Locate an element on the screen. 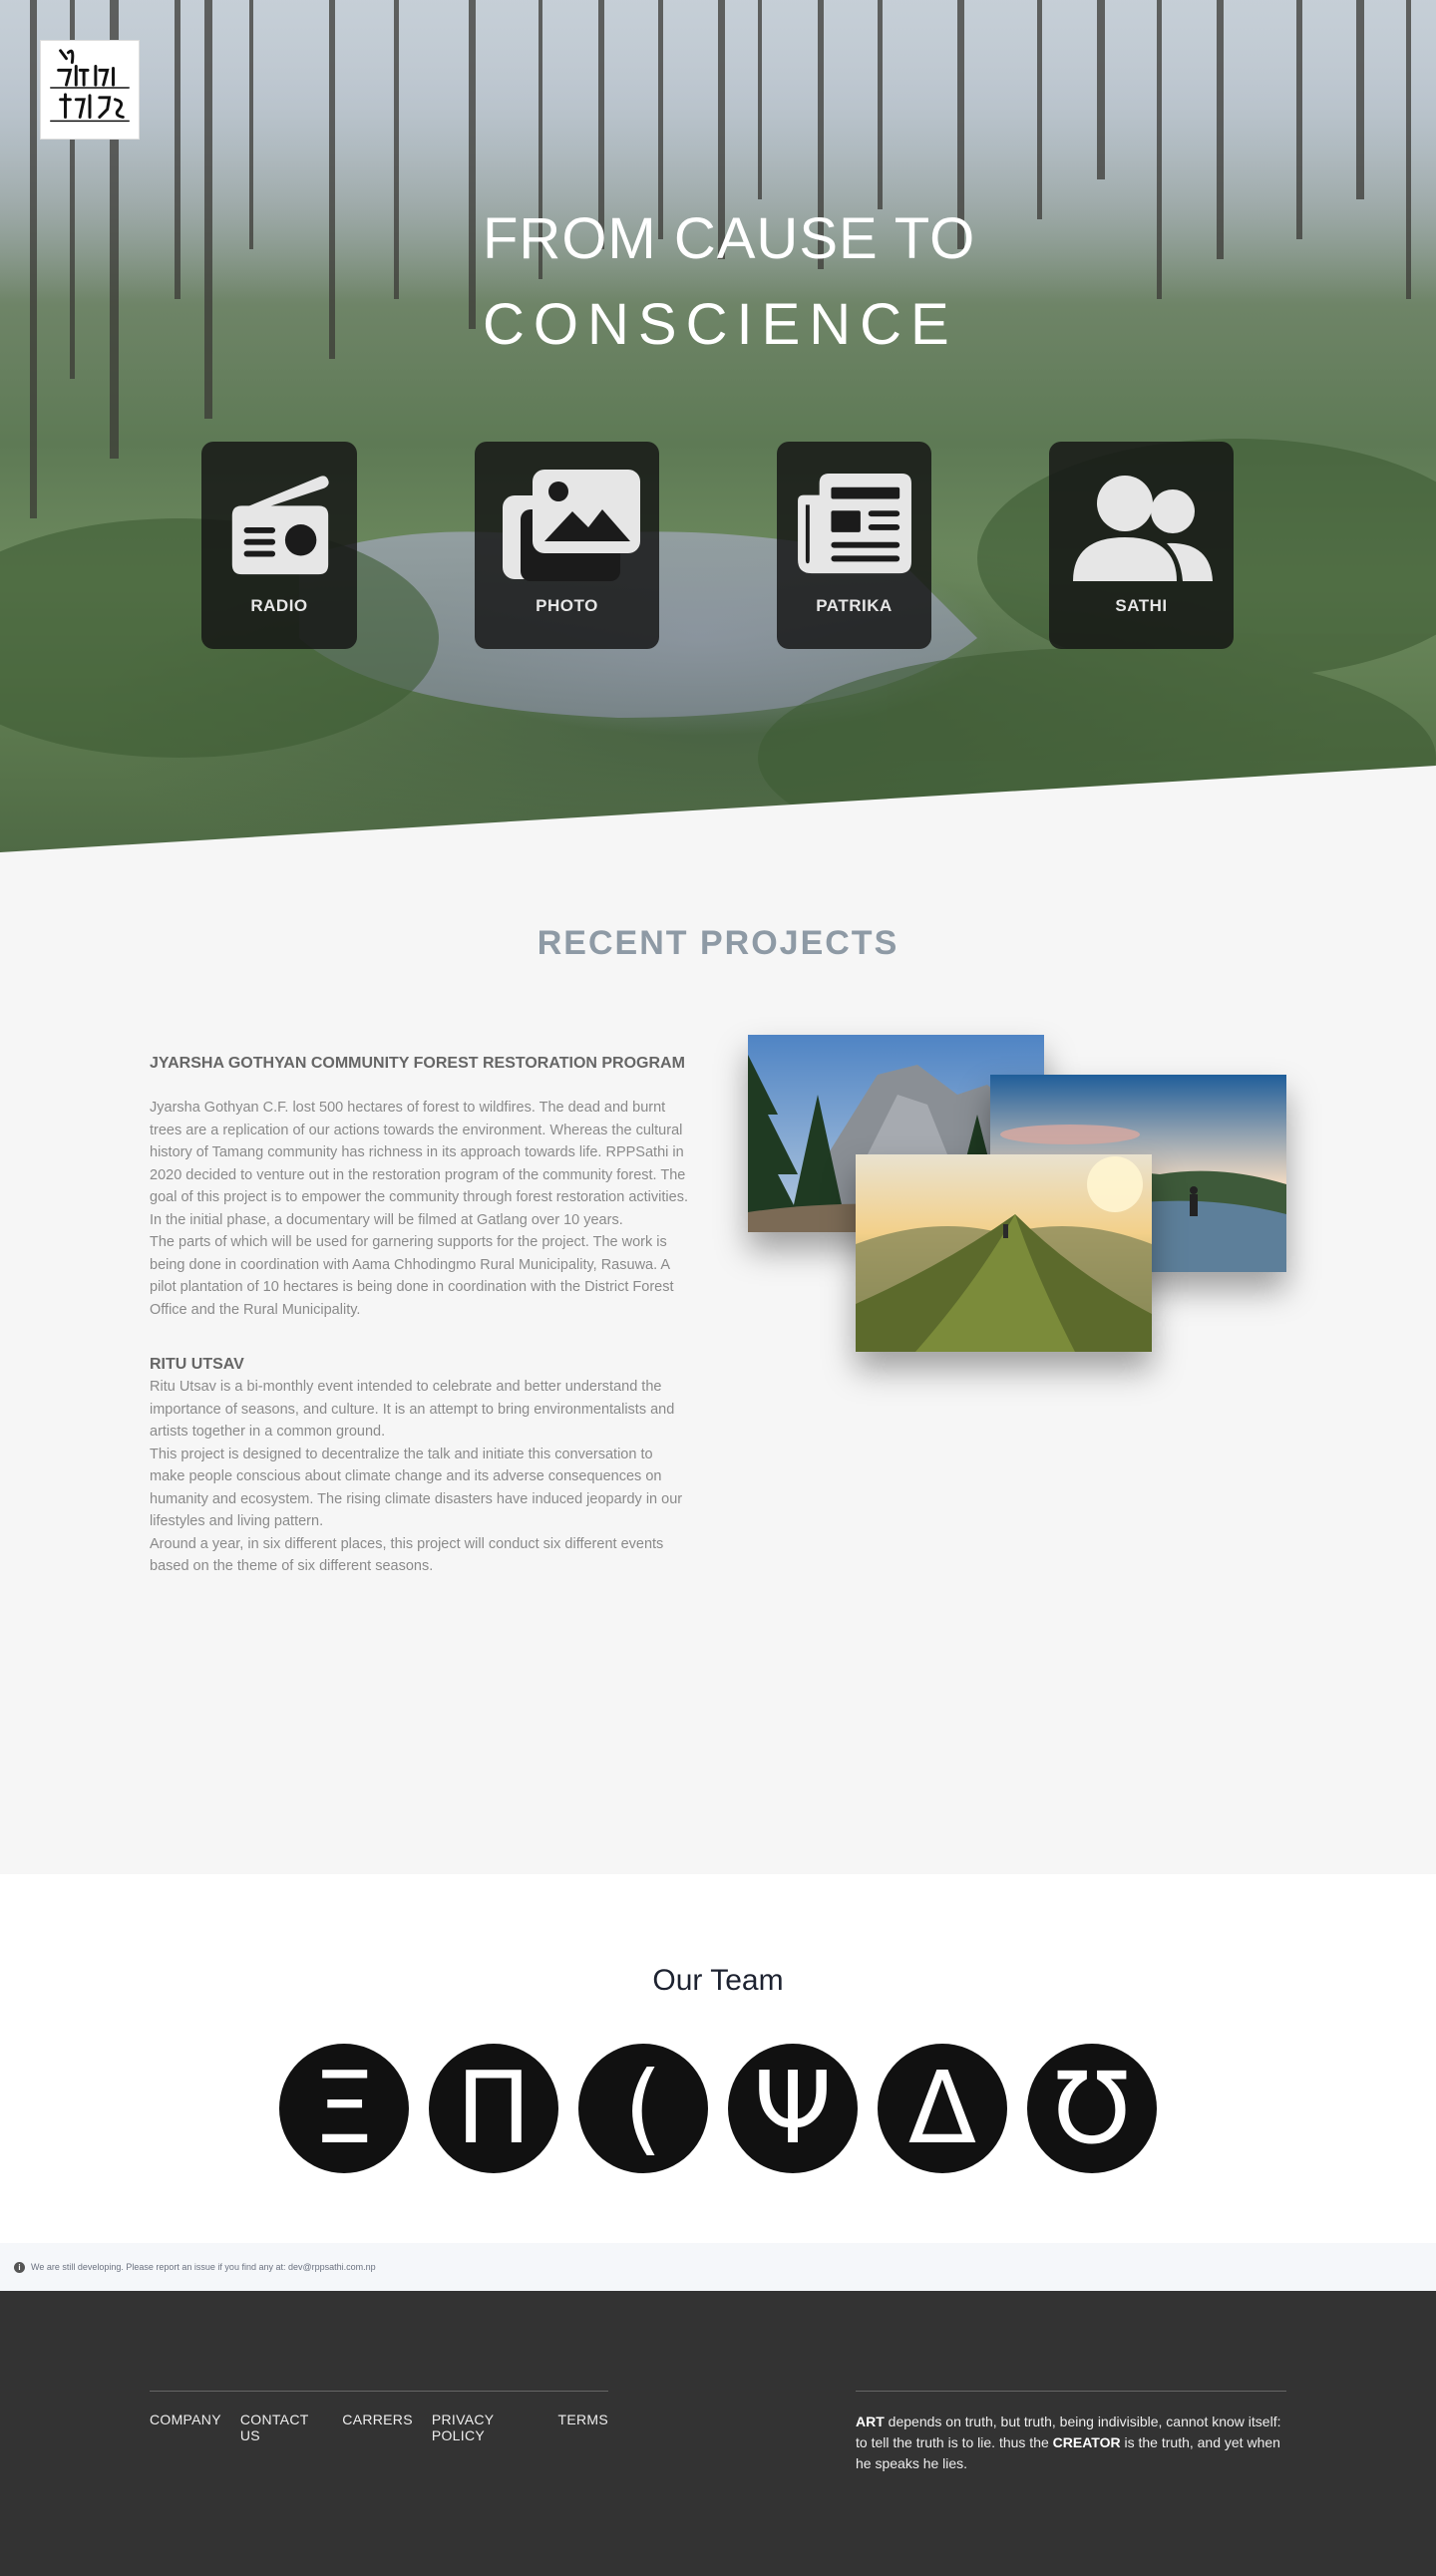 Image resolution: width=1436 pixels, height=2576 pixels. tile-photo-label: PHOTO is located at coordinates (567, 605).